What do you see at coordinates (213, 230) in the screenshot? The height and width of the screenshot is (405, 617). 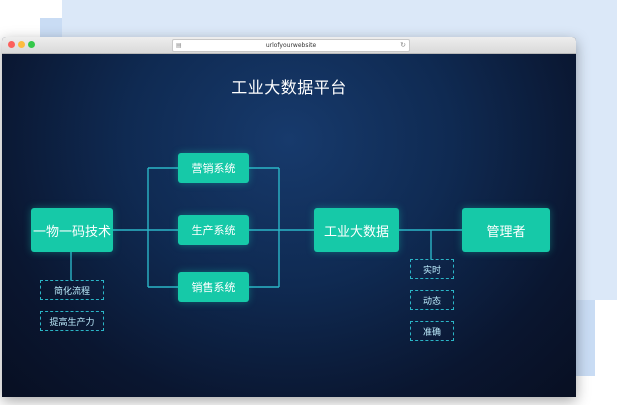 I see `node-production-system: 生产系统` at bounding box center [213, 230].